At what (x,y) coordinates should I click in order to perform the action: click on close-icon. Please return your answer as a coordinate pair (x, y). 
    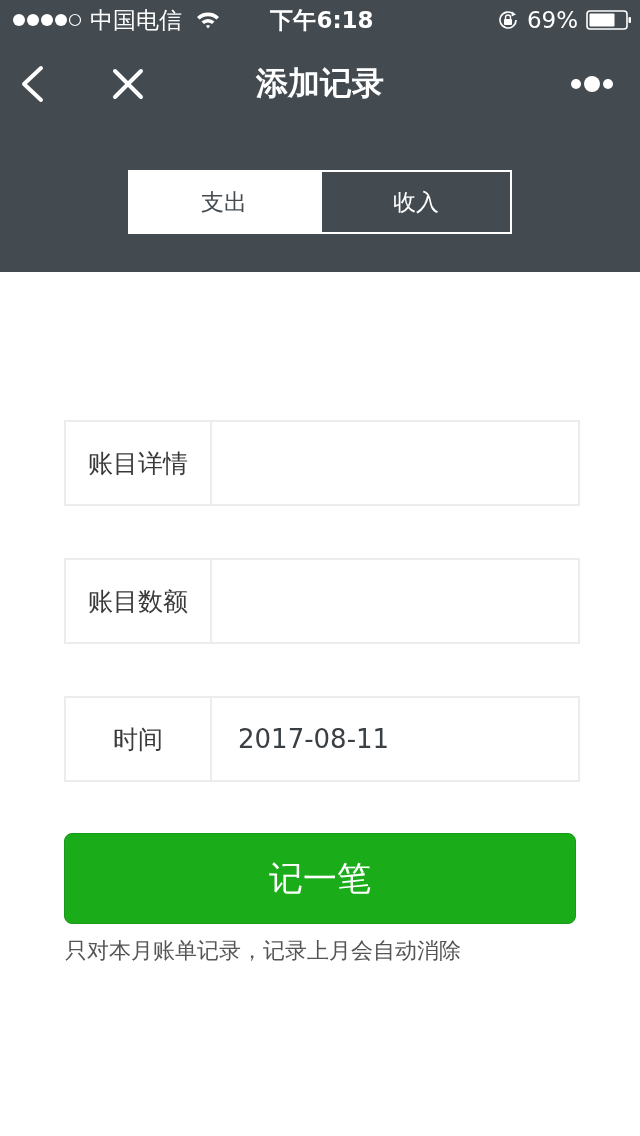
    Looking at the image, I should click on (128, 84).